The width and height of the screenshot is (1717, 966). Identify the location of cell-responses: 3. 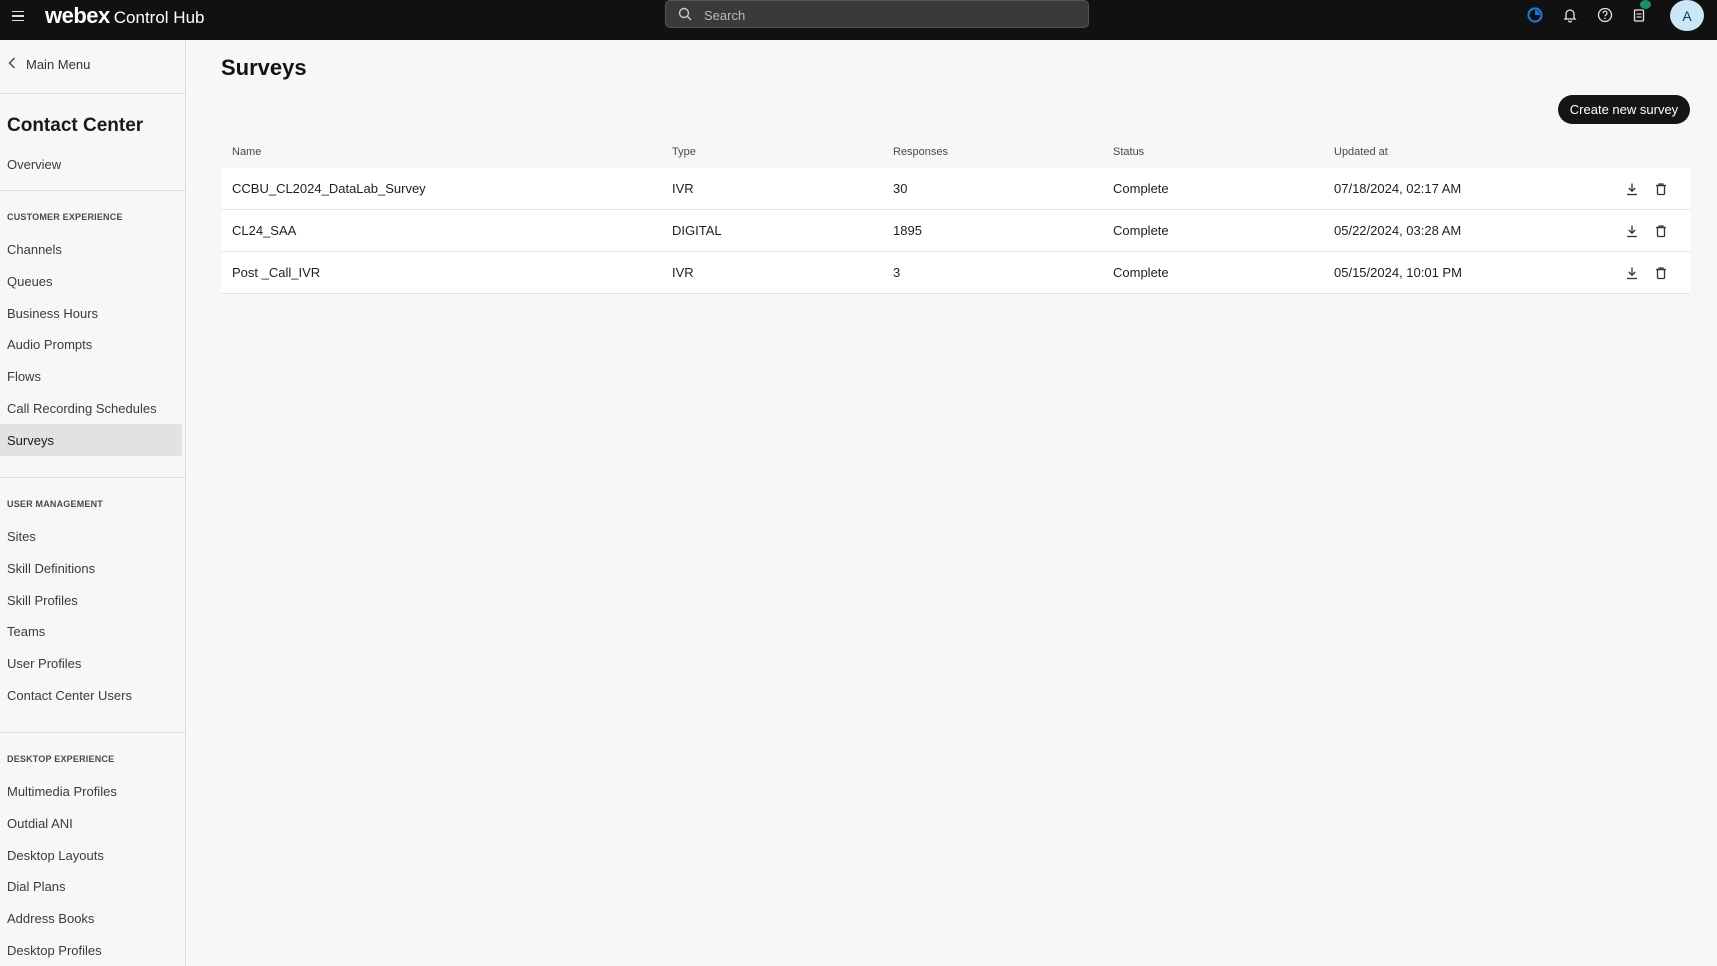
(897, 272).